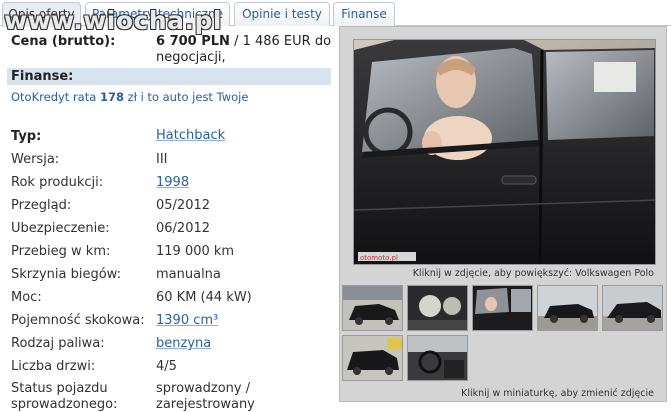 The height and width of the screenshot is (412, 671). I want to click on tab-finanse: Finanse, so click(364, 14).